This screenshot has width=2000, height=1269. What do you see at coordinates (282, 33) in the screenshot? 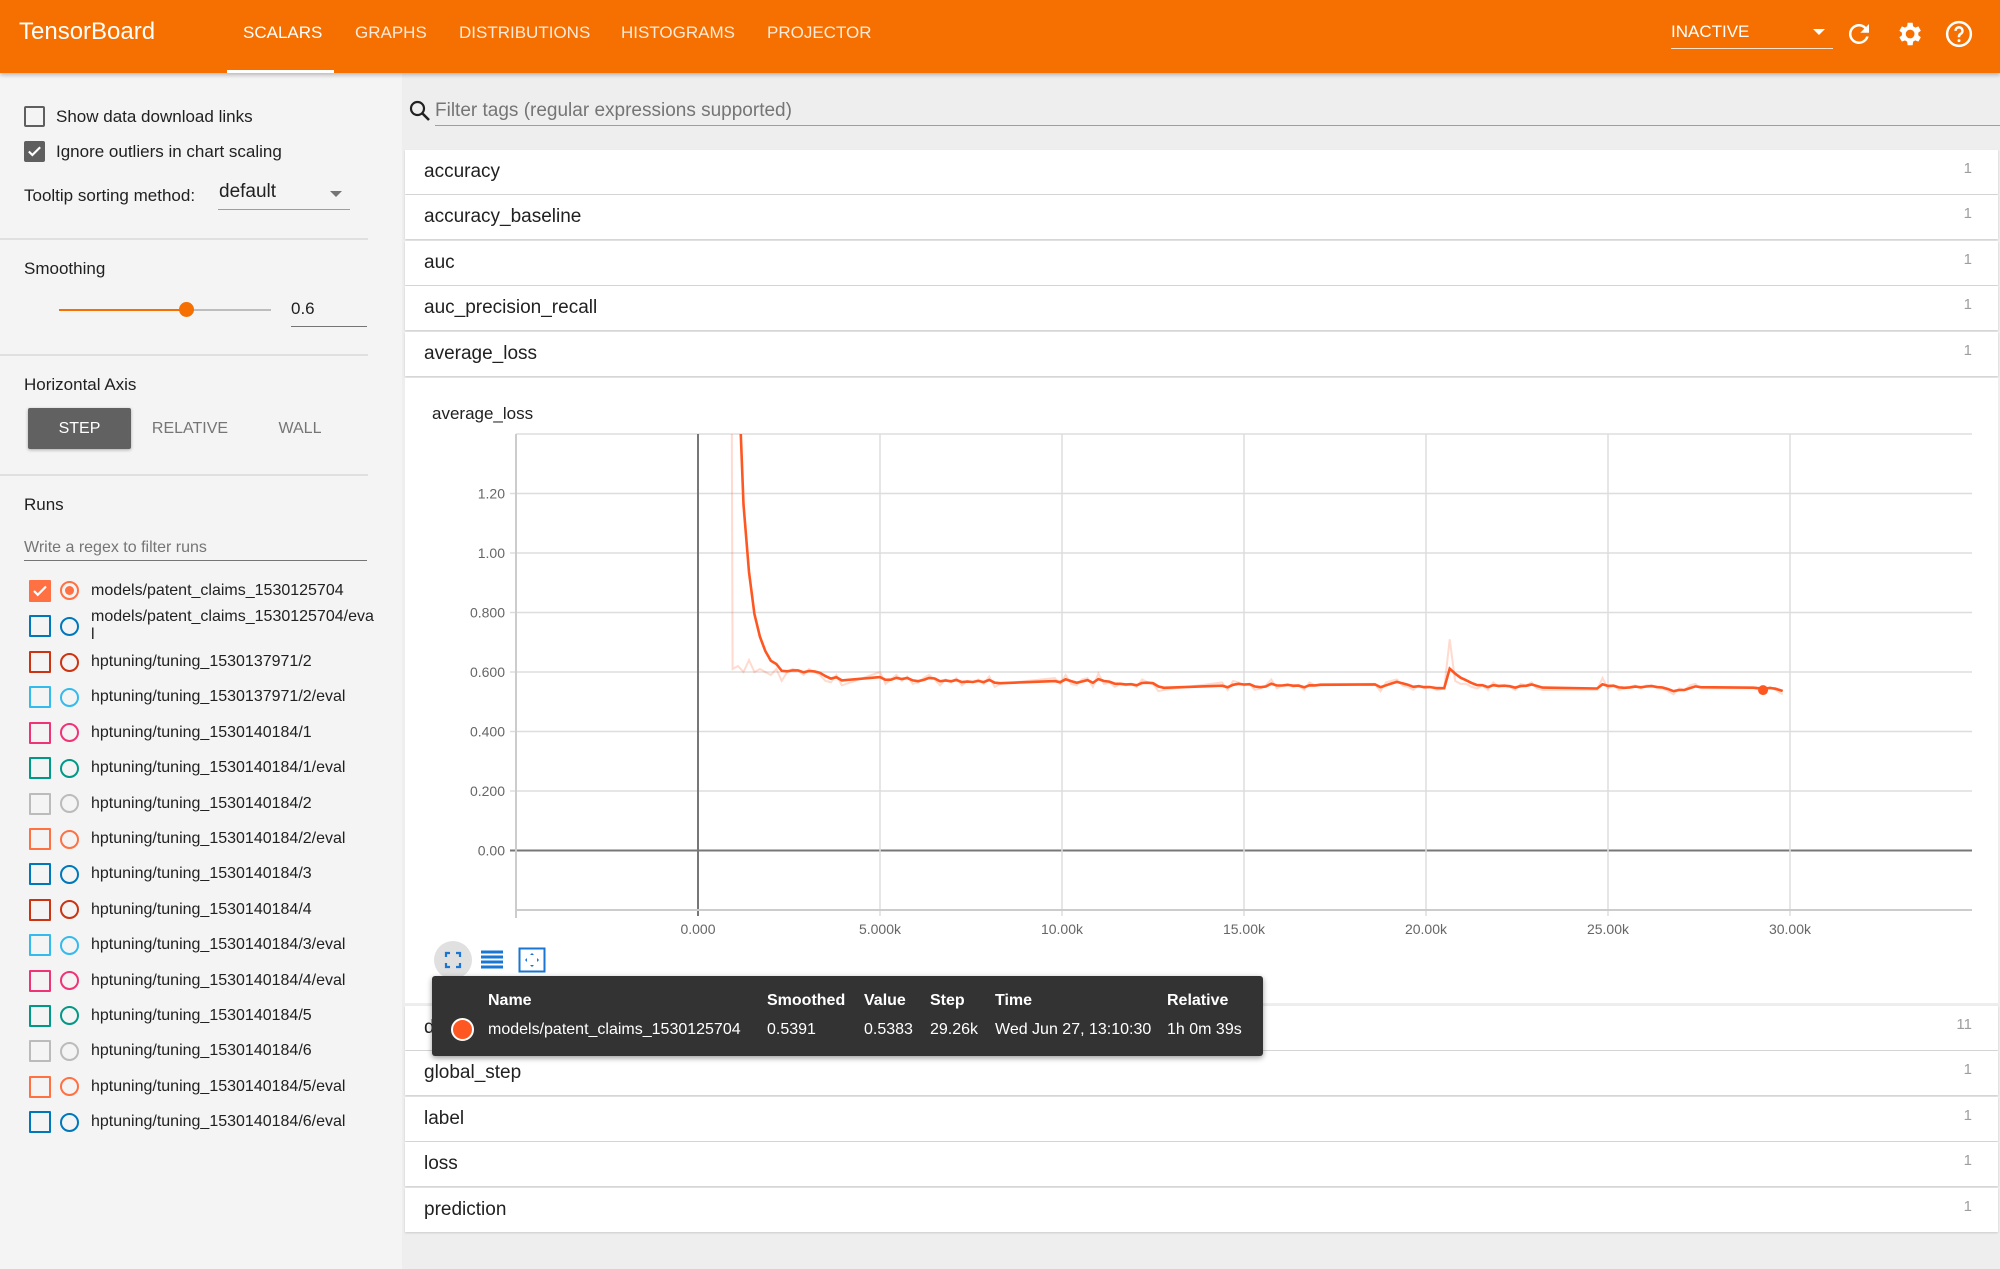
I see `tab-scalars: SCALARS` at bounding box center [282, 33].